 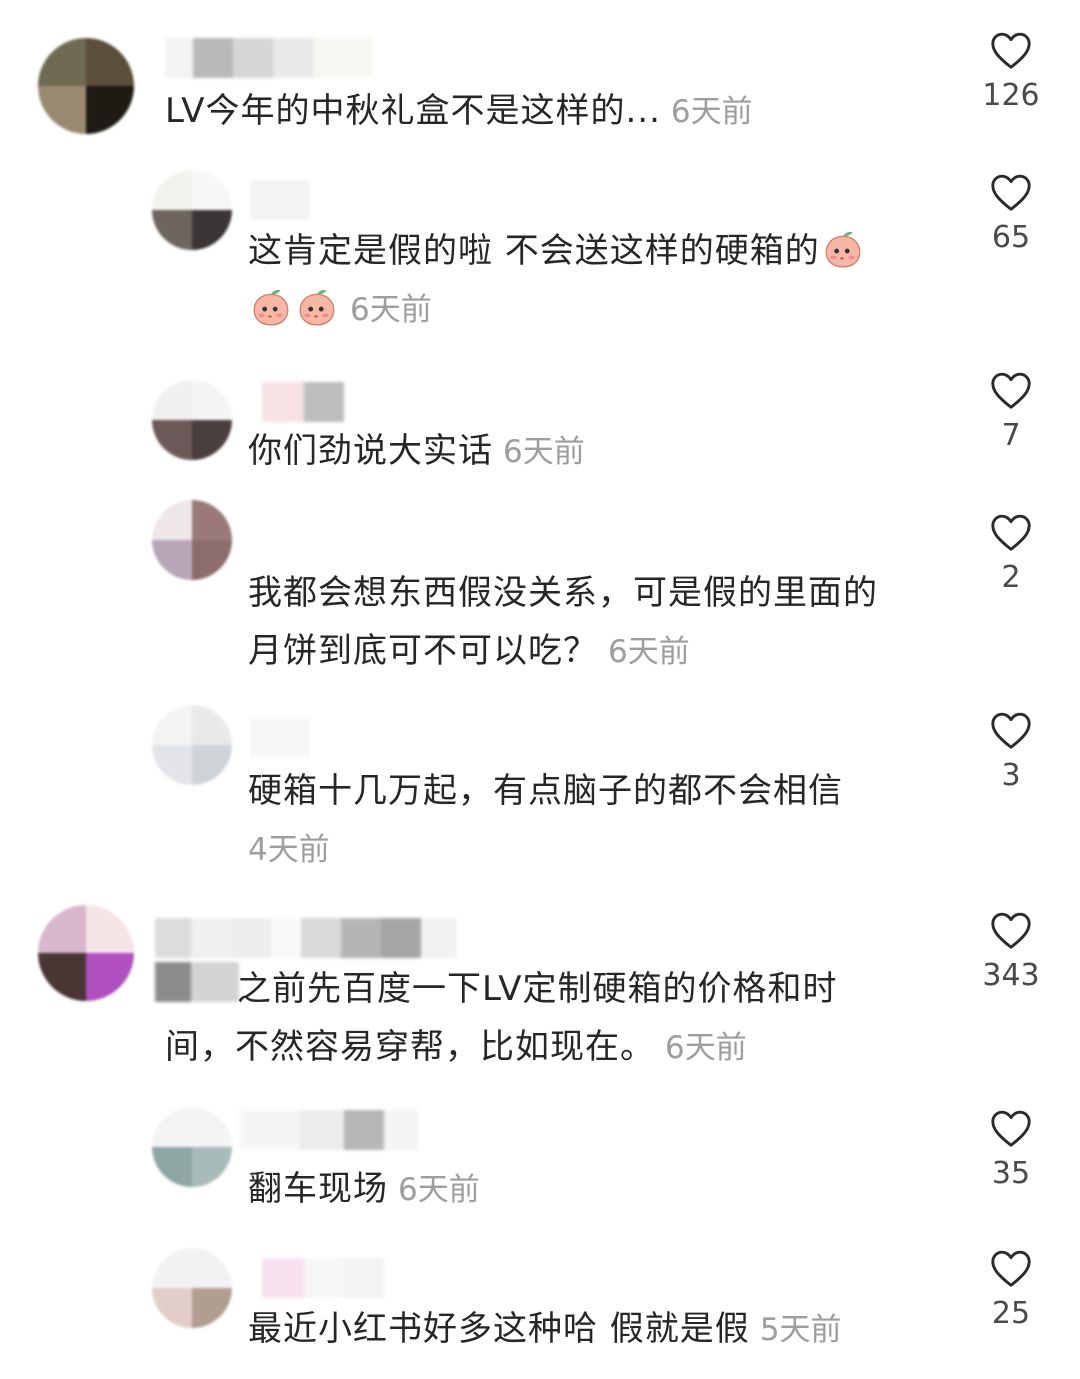 What do you see at coordinates (410, 1047) in the screenshot?
I see `comment-body-line2: 间，不然容易穿帮，比如现在。` at bounding box center [410, 1047].